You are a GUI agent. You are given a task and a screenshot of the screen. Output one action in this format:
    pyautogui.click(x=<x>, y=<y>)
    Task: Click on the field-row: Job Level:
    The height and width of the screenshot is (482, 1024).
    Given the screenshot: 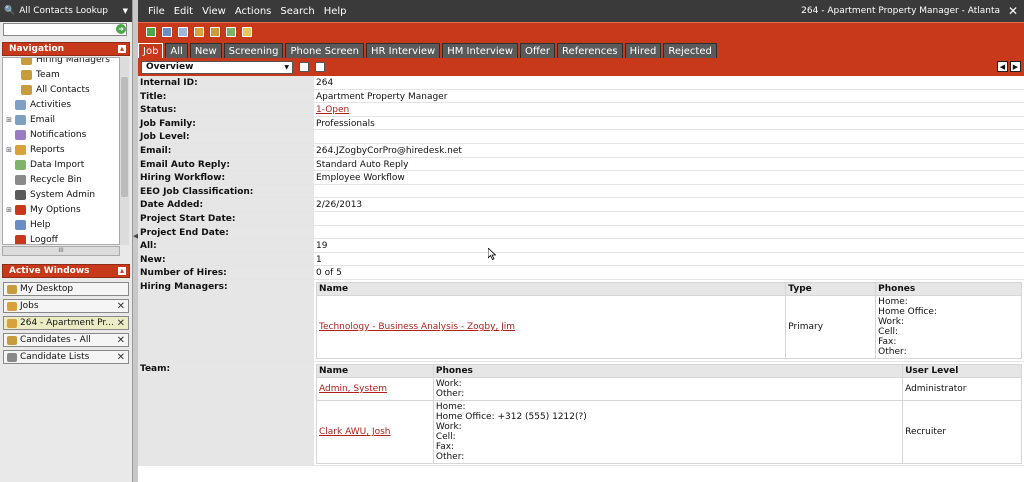 What is the action you would take?
    pyautogui.click(x=581, y=137)
    